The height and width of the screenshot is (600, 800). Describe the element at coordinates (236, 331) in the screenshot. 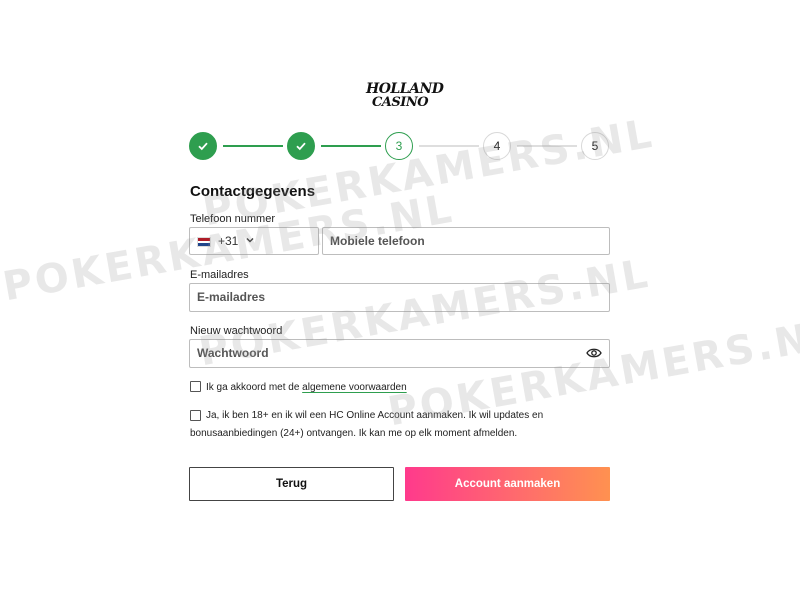

I see `password-label: Nieuw wachtwoord` at that location.